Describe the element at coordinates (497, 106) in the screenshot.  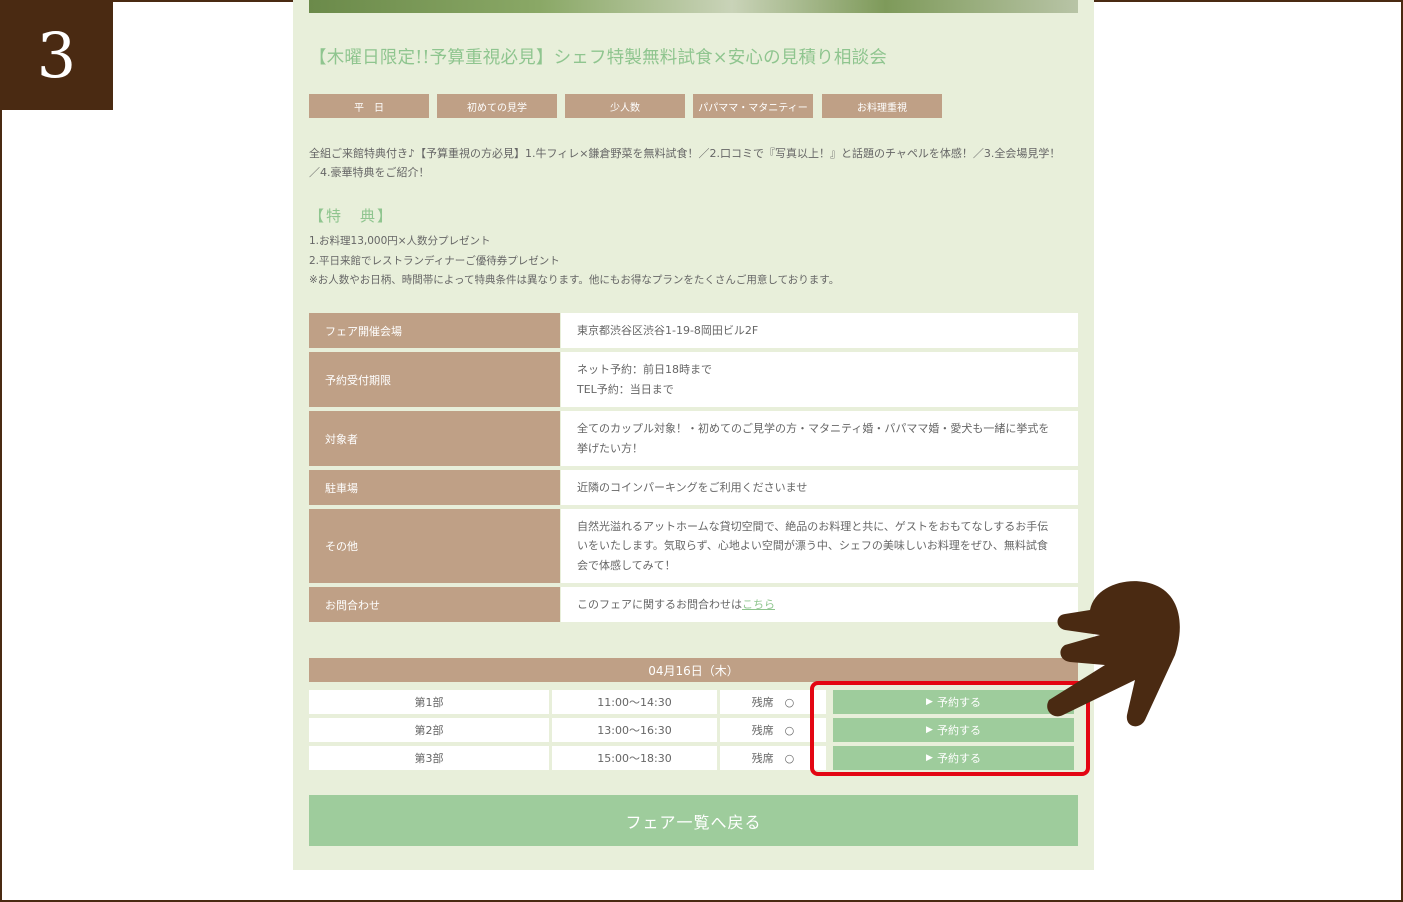
I see `tag-first-visit: 初めての見学` at that location.